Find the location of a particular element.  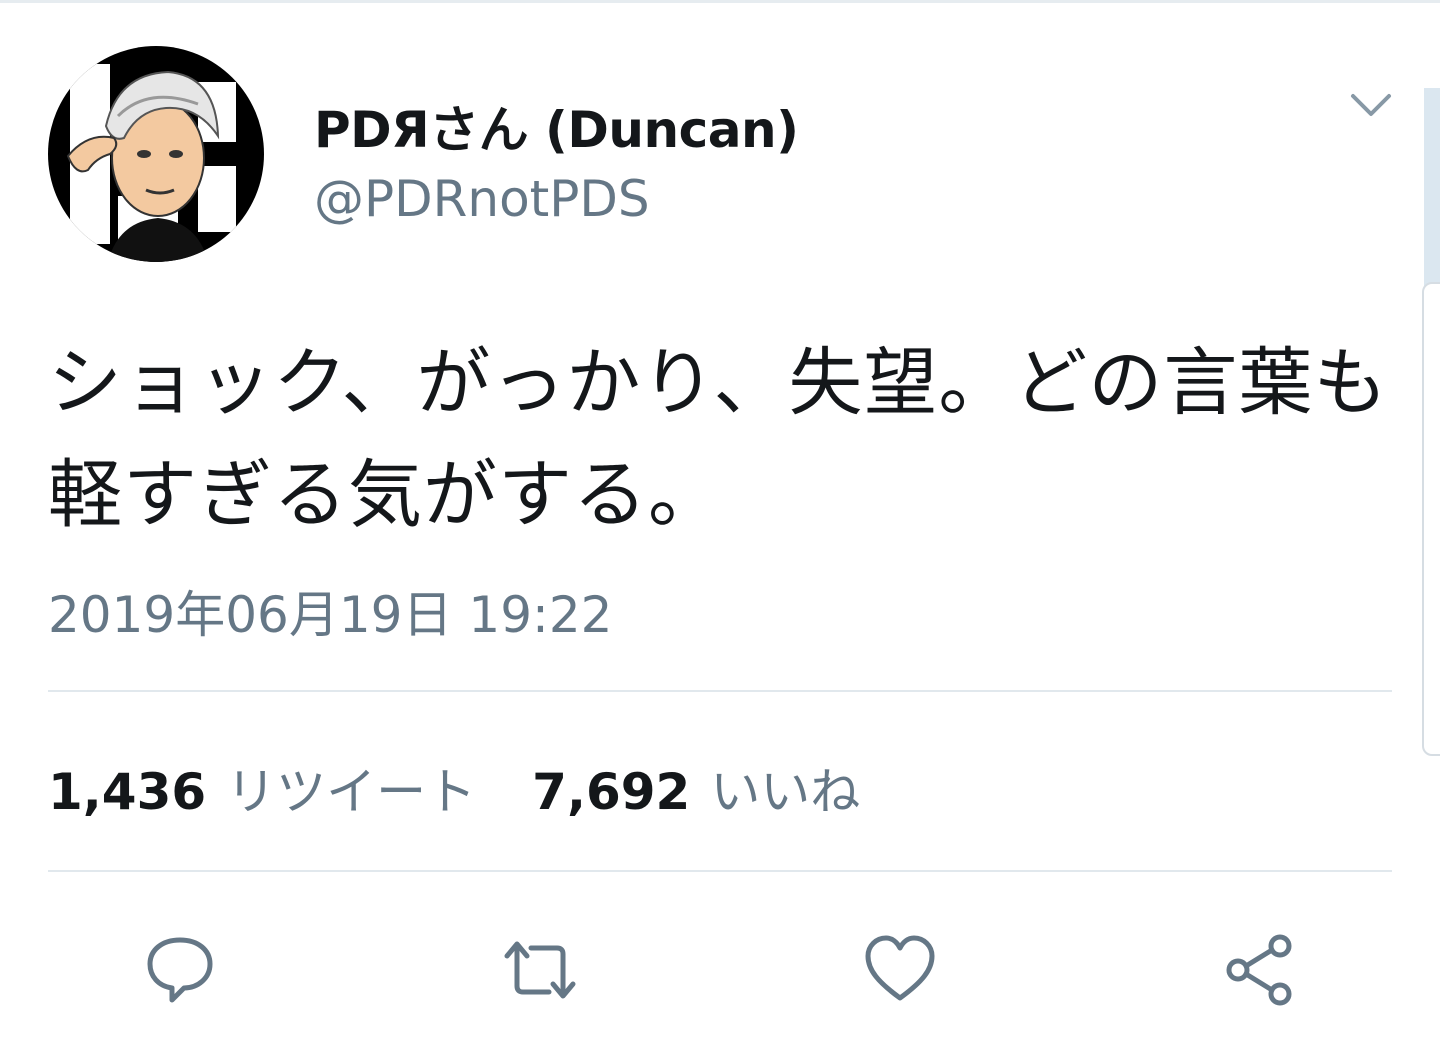

like-stat: 7,692 いいね is located at coordinates (696, 788).